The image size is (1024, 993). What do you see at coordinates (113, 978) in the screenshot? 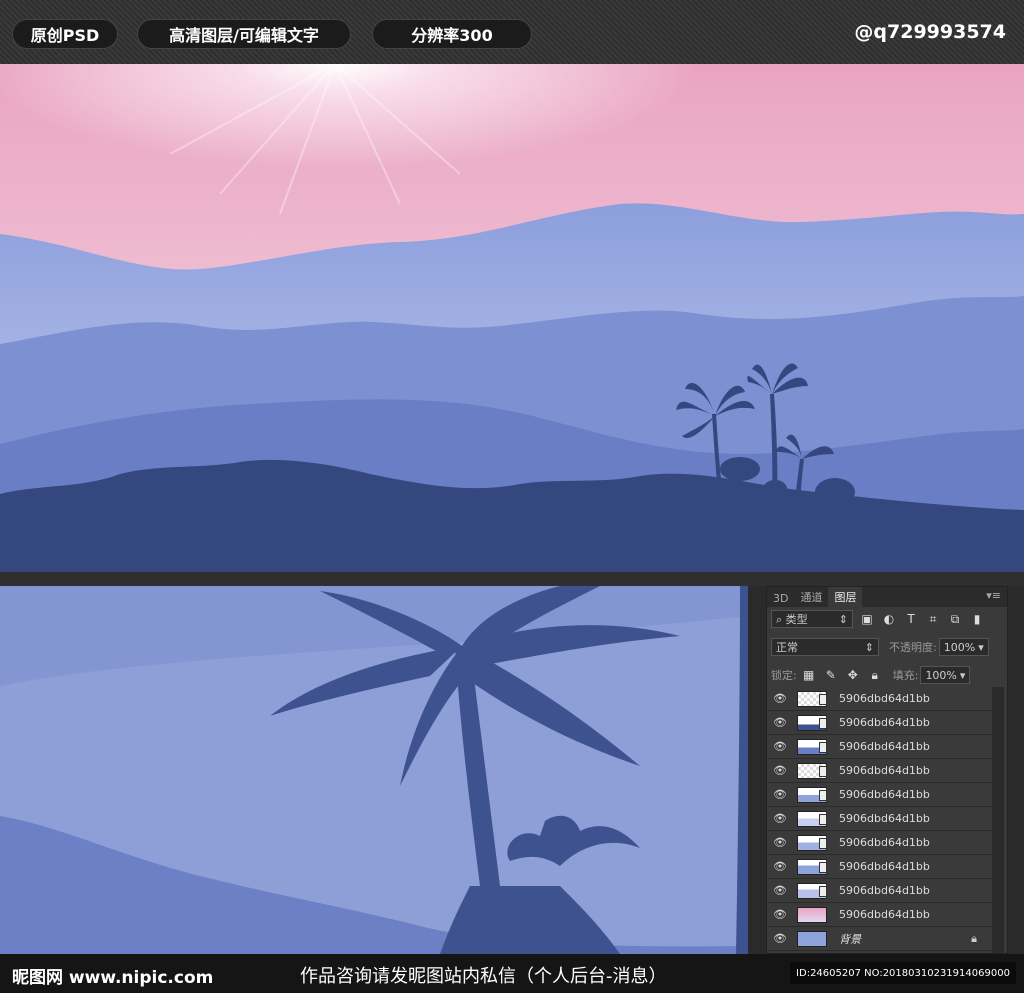
I see `site-logo: 昵图网 www.nipic.com` at bounding box center [113, 978].